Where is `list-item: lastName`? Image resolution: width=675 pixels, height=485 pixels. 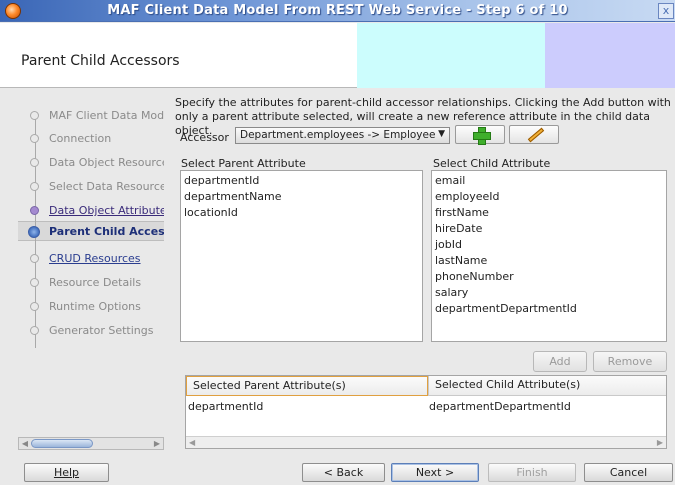
list-item: lastName is located at coordinates (549, 261).